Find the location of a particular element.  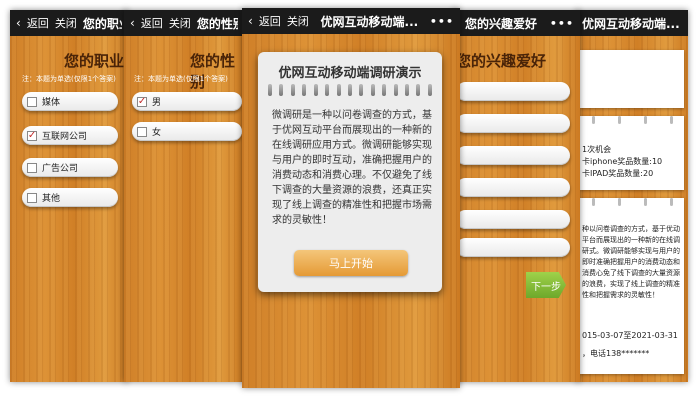

top-bar: ‹ 返回 关闭 您的职业 is located at coordinates (69, 23).